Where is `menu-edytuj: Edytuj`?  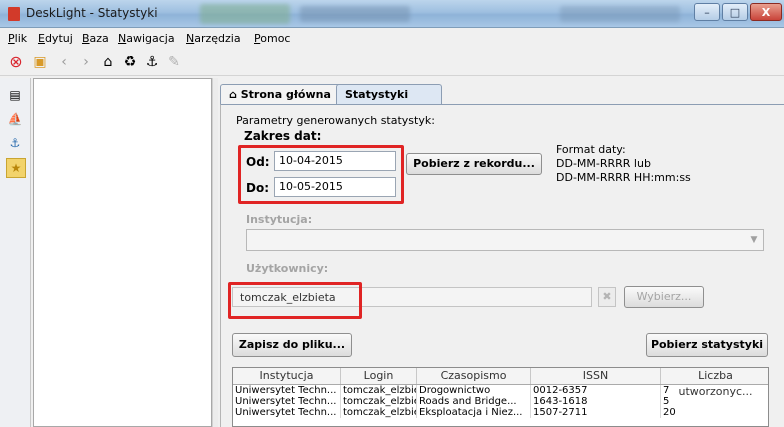
menu-edytuj: Edytuj is located at coordinates (55, 38).